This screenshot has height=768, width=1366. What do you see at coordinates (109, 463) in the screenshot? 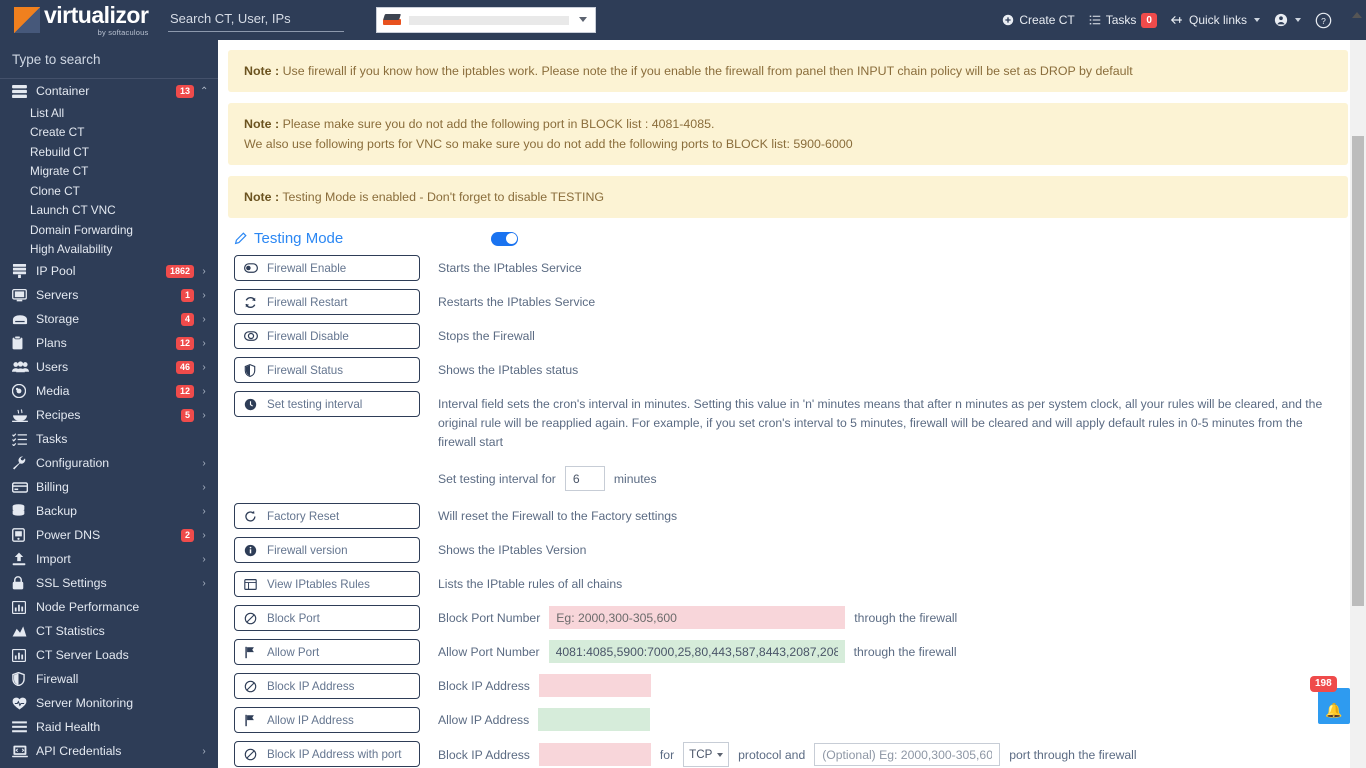
I see `sidebar-item-configuration: Configuration ›` at bounding box center [109, 463].